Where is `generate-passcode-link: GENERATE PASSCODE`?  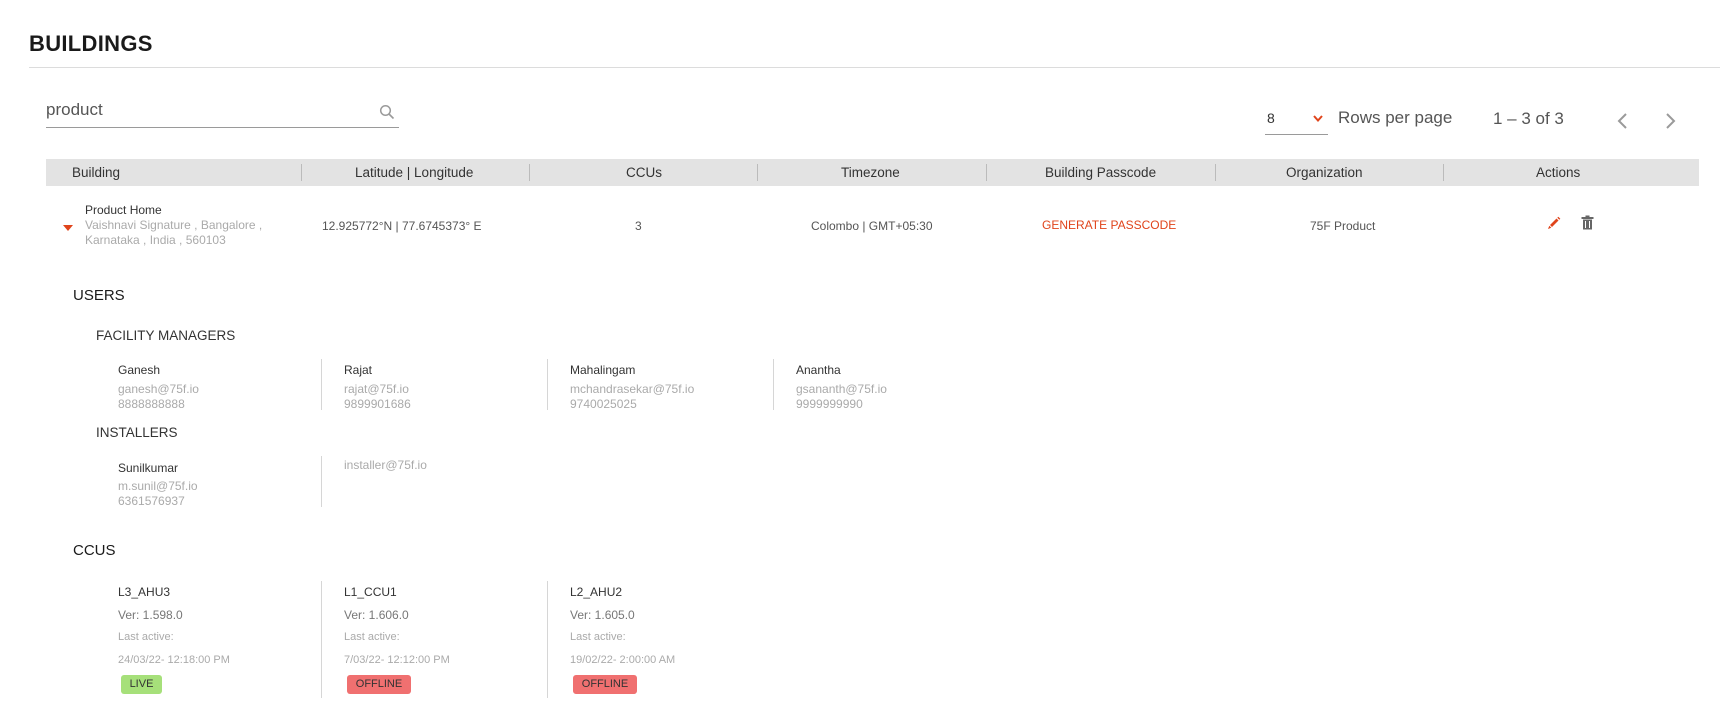
generate-passcode-link: GENERATE PASSCODE is located at coordinates (1109, 225).